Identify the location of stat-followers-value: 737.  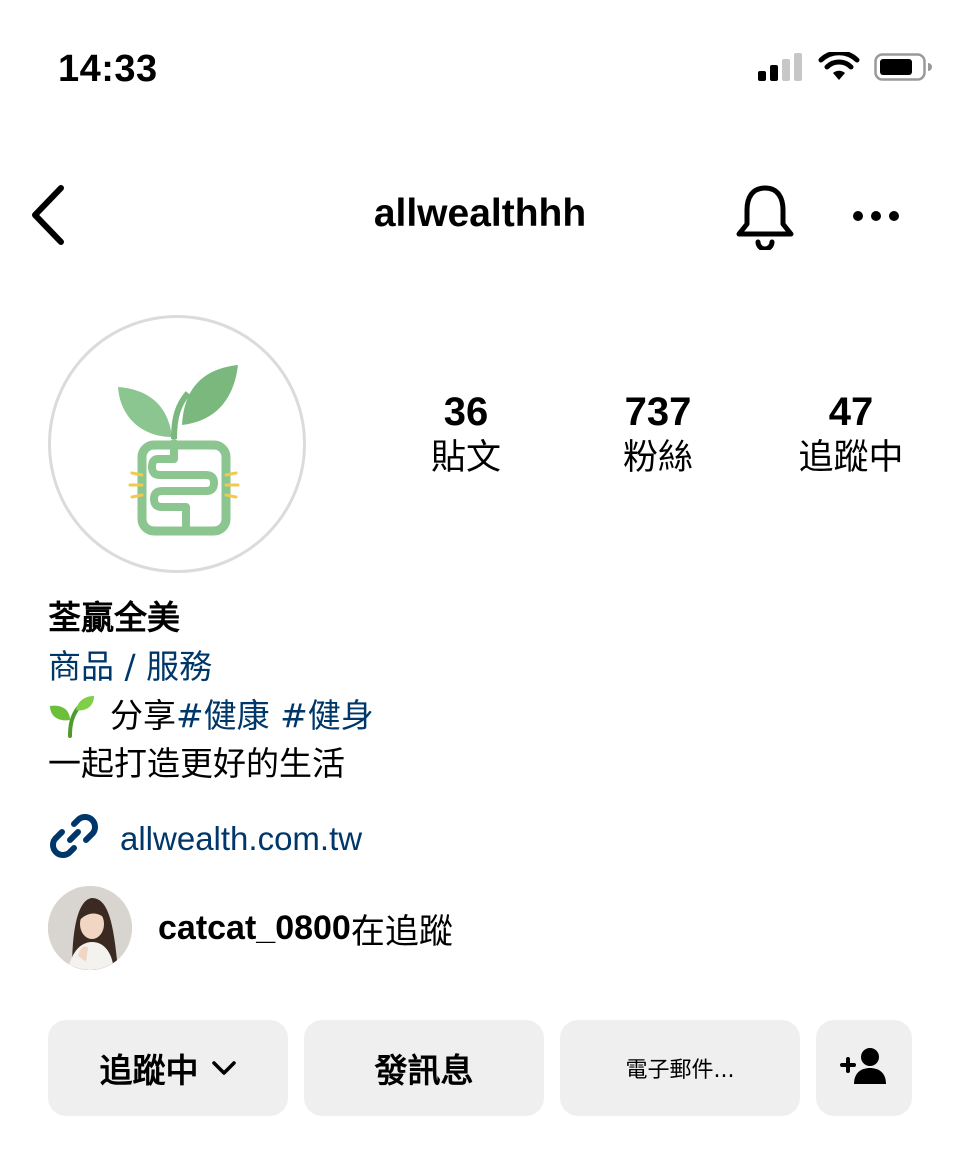
(658, 412).